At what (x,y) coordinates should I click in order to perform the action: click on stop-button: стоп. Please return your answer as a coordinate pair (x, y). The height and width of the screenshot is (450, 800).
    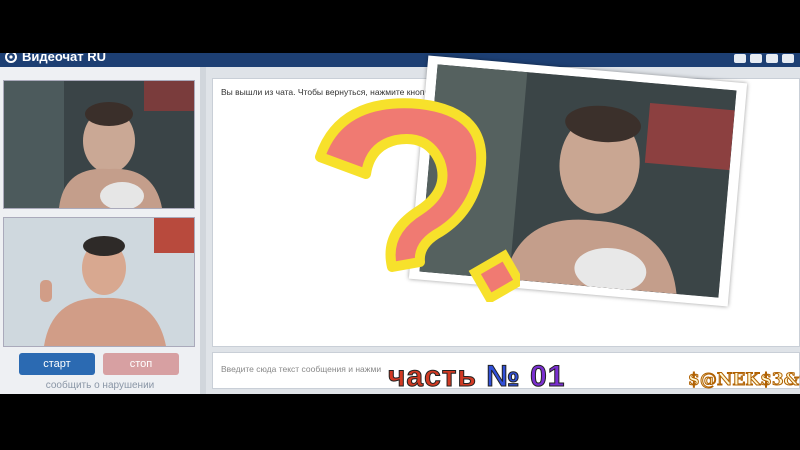
    Looking at the image, I should click on (141, 364).